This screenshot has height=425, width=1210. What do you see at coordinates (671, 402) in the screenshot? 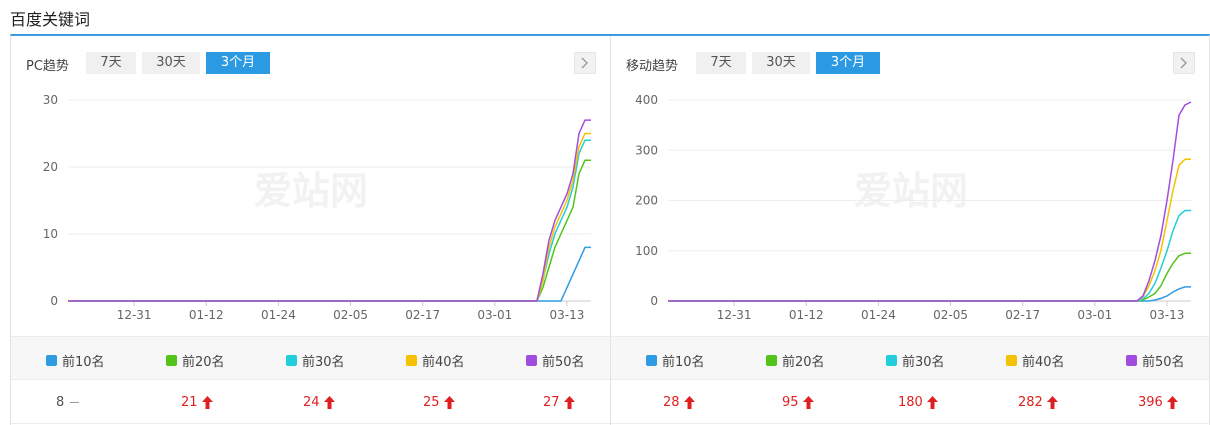
I see `value-number: 28` at bounding box center [671, 402].